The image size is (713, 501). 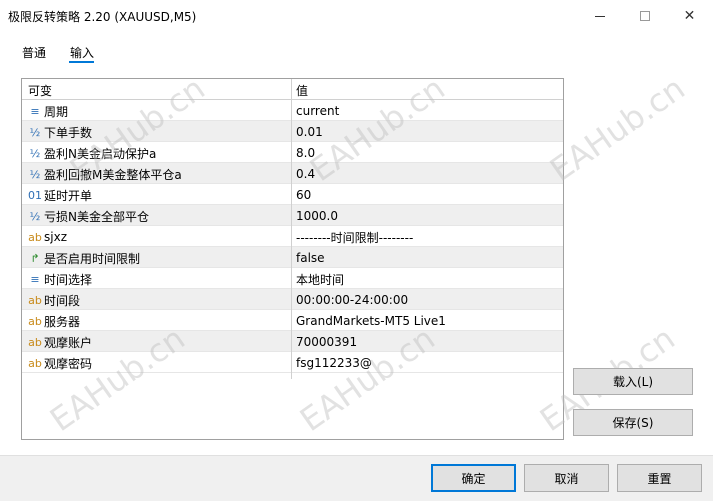 I want to click on reset-button: 重置, so click(x=659, y=478).